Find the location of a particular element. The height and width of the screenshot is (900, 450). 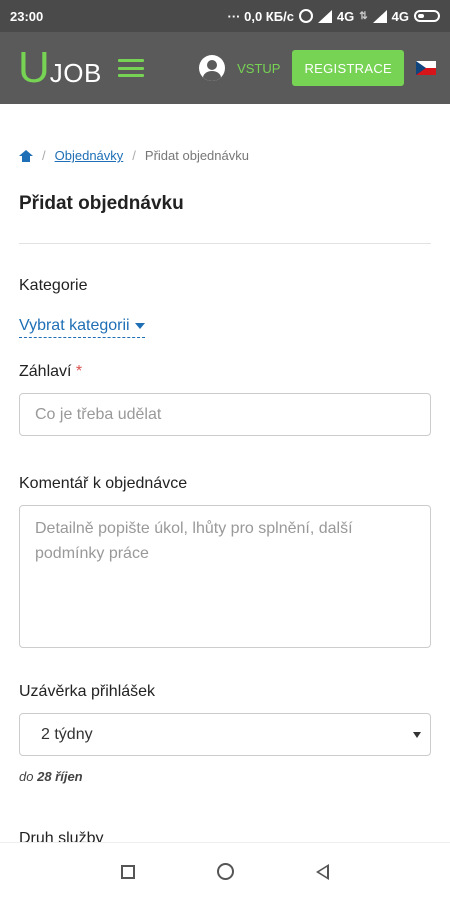

title-input is located at coordinates (225, 414).